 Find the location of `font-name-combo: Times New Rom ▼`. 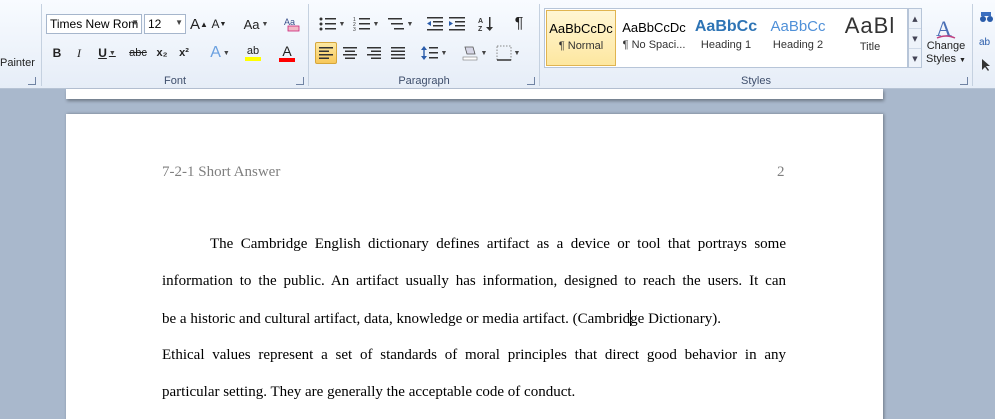

font-name-combo: Times New Rom ▼ is located at coordinates (94, 24).